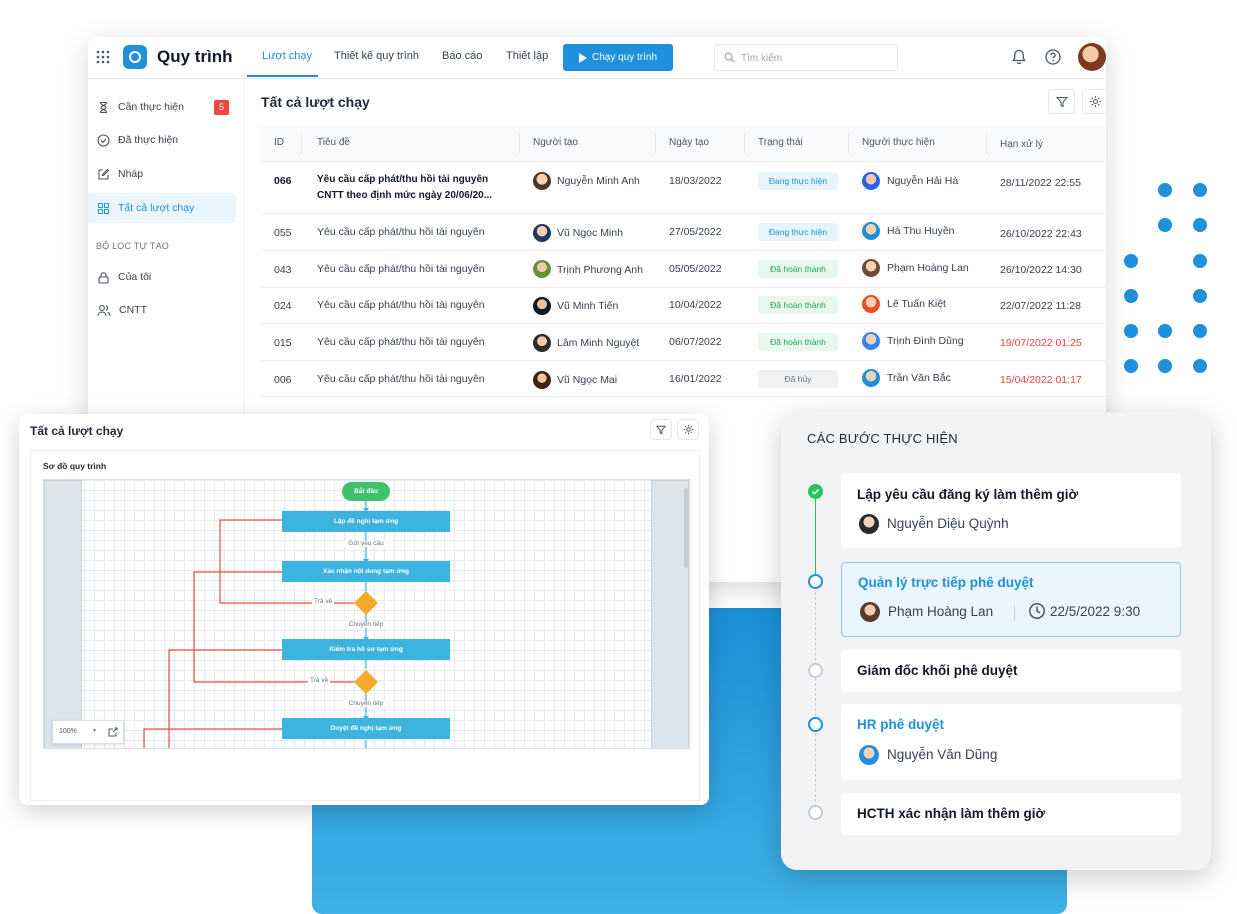 Image resolution: width=1237 pixels, height=914 pixels. I want to click on column-header-created-date: Ngày tạo, so click(689, 142).